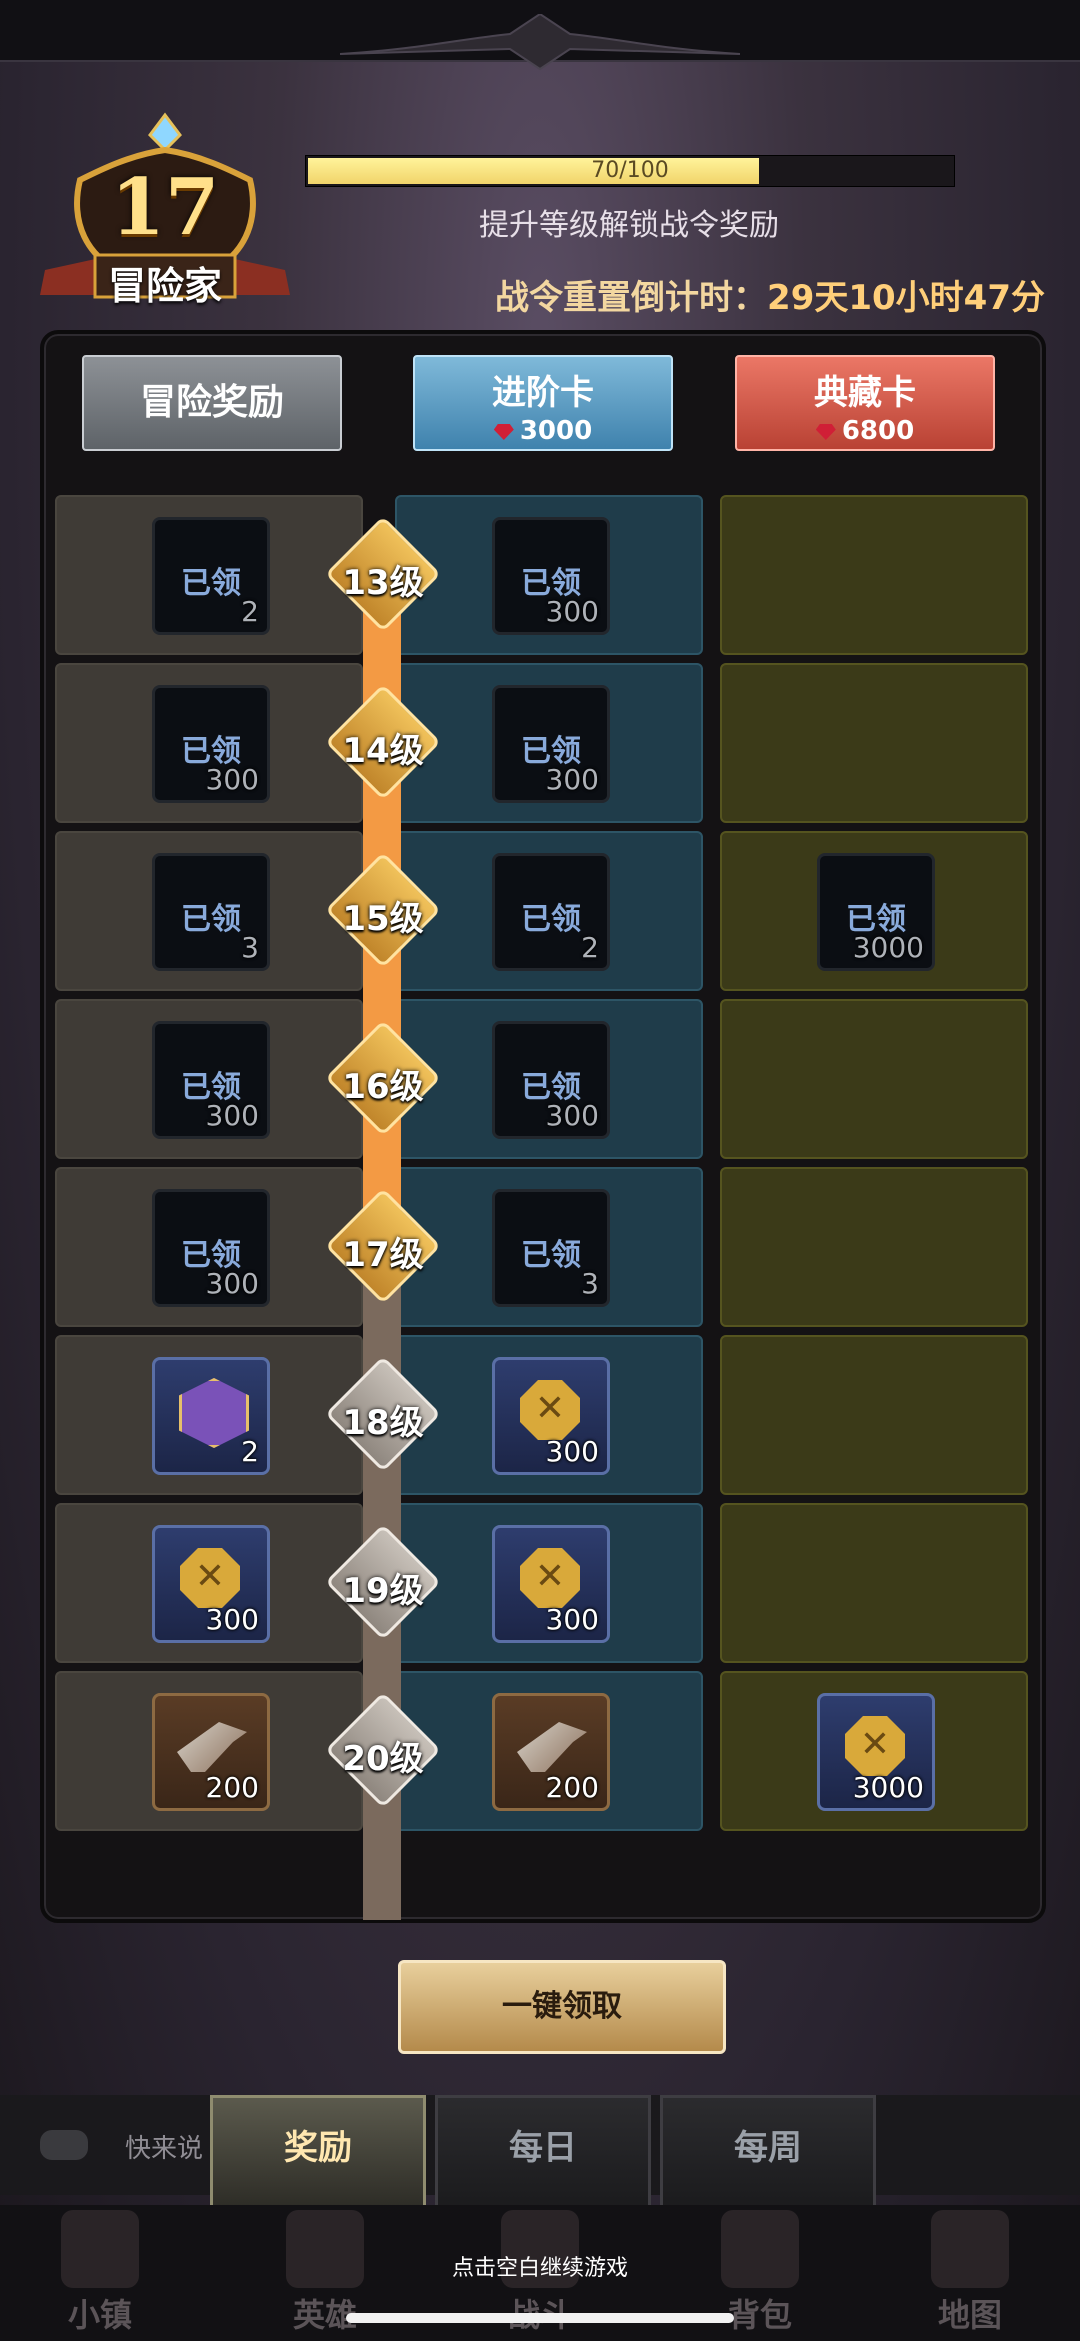  Describe the element at coordinates (164, 286) in the screenshot. I see `level-title: 冒险家` at that location.